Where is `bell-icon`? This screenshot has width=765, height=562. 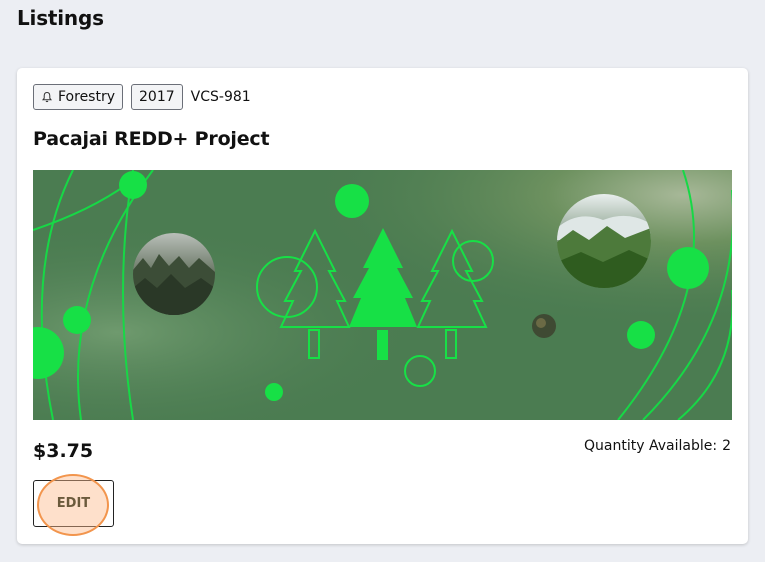
bell-icon is located at coordinates (47, 97).